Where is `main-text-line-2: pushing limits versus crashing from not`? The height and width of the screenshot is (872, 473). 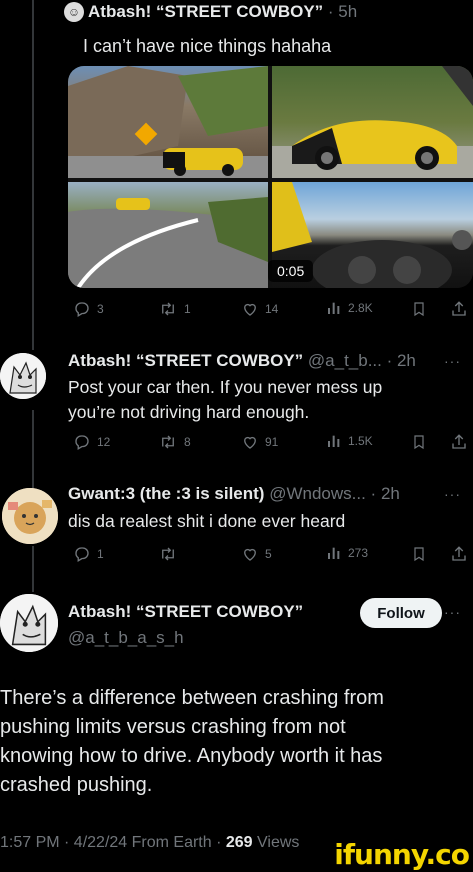 main-text-line-2: pushing limits versus crashing from not is located at coordinates (173, 727).